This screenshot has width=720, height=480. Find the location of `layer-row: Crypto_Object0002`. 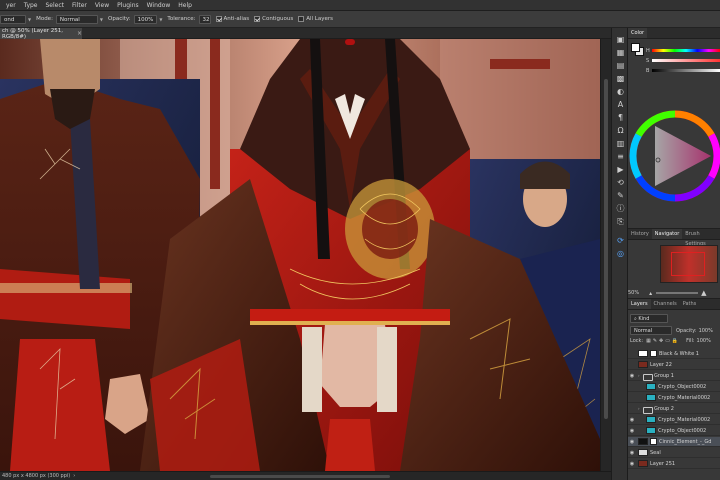

layer-row: Crypto_Object0002 is located at coordinates (674, 387).